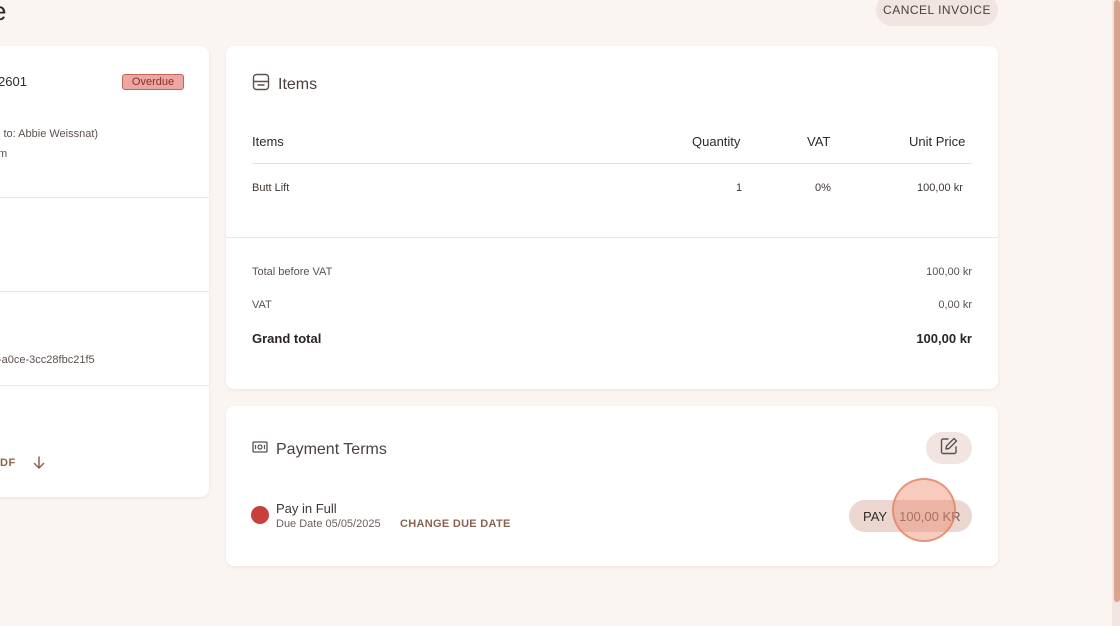  Describe the element at coordinates (298, 84) in the screenshot. I see `items-title: Items` at that location.